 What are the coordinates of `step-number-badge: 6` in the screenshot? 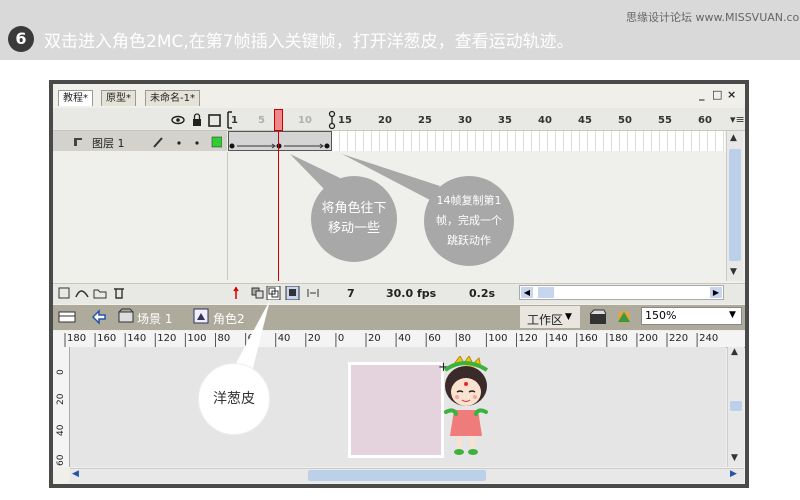 It's located at (21, 39).